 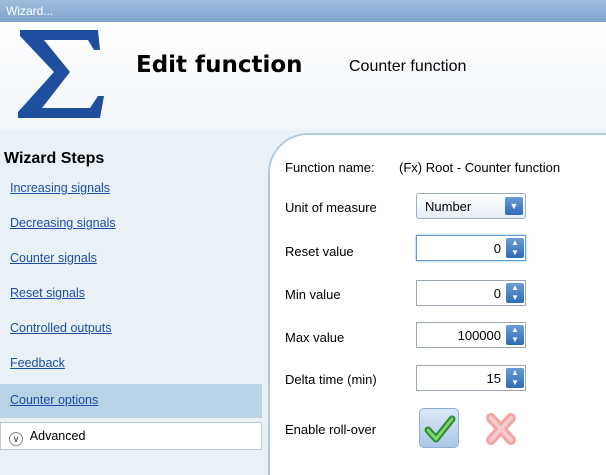 I want to click on max-value-spinner: ▲ ▼, so click(x=515, y=335).